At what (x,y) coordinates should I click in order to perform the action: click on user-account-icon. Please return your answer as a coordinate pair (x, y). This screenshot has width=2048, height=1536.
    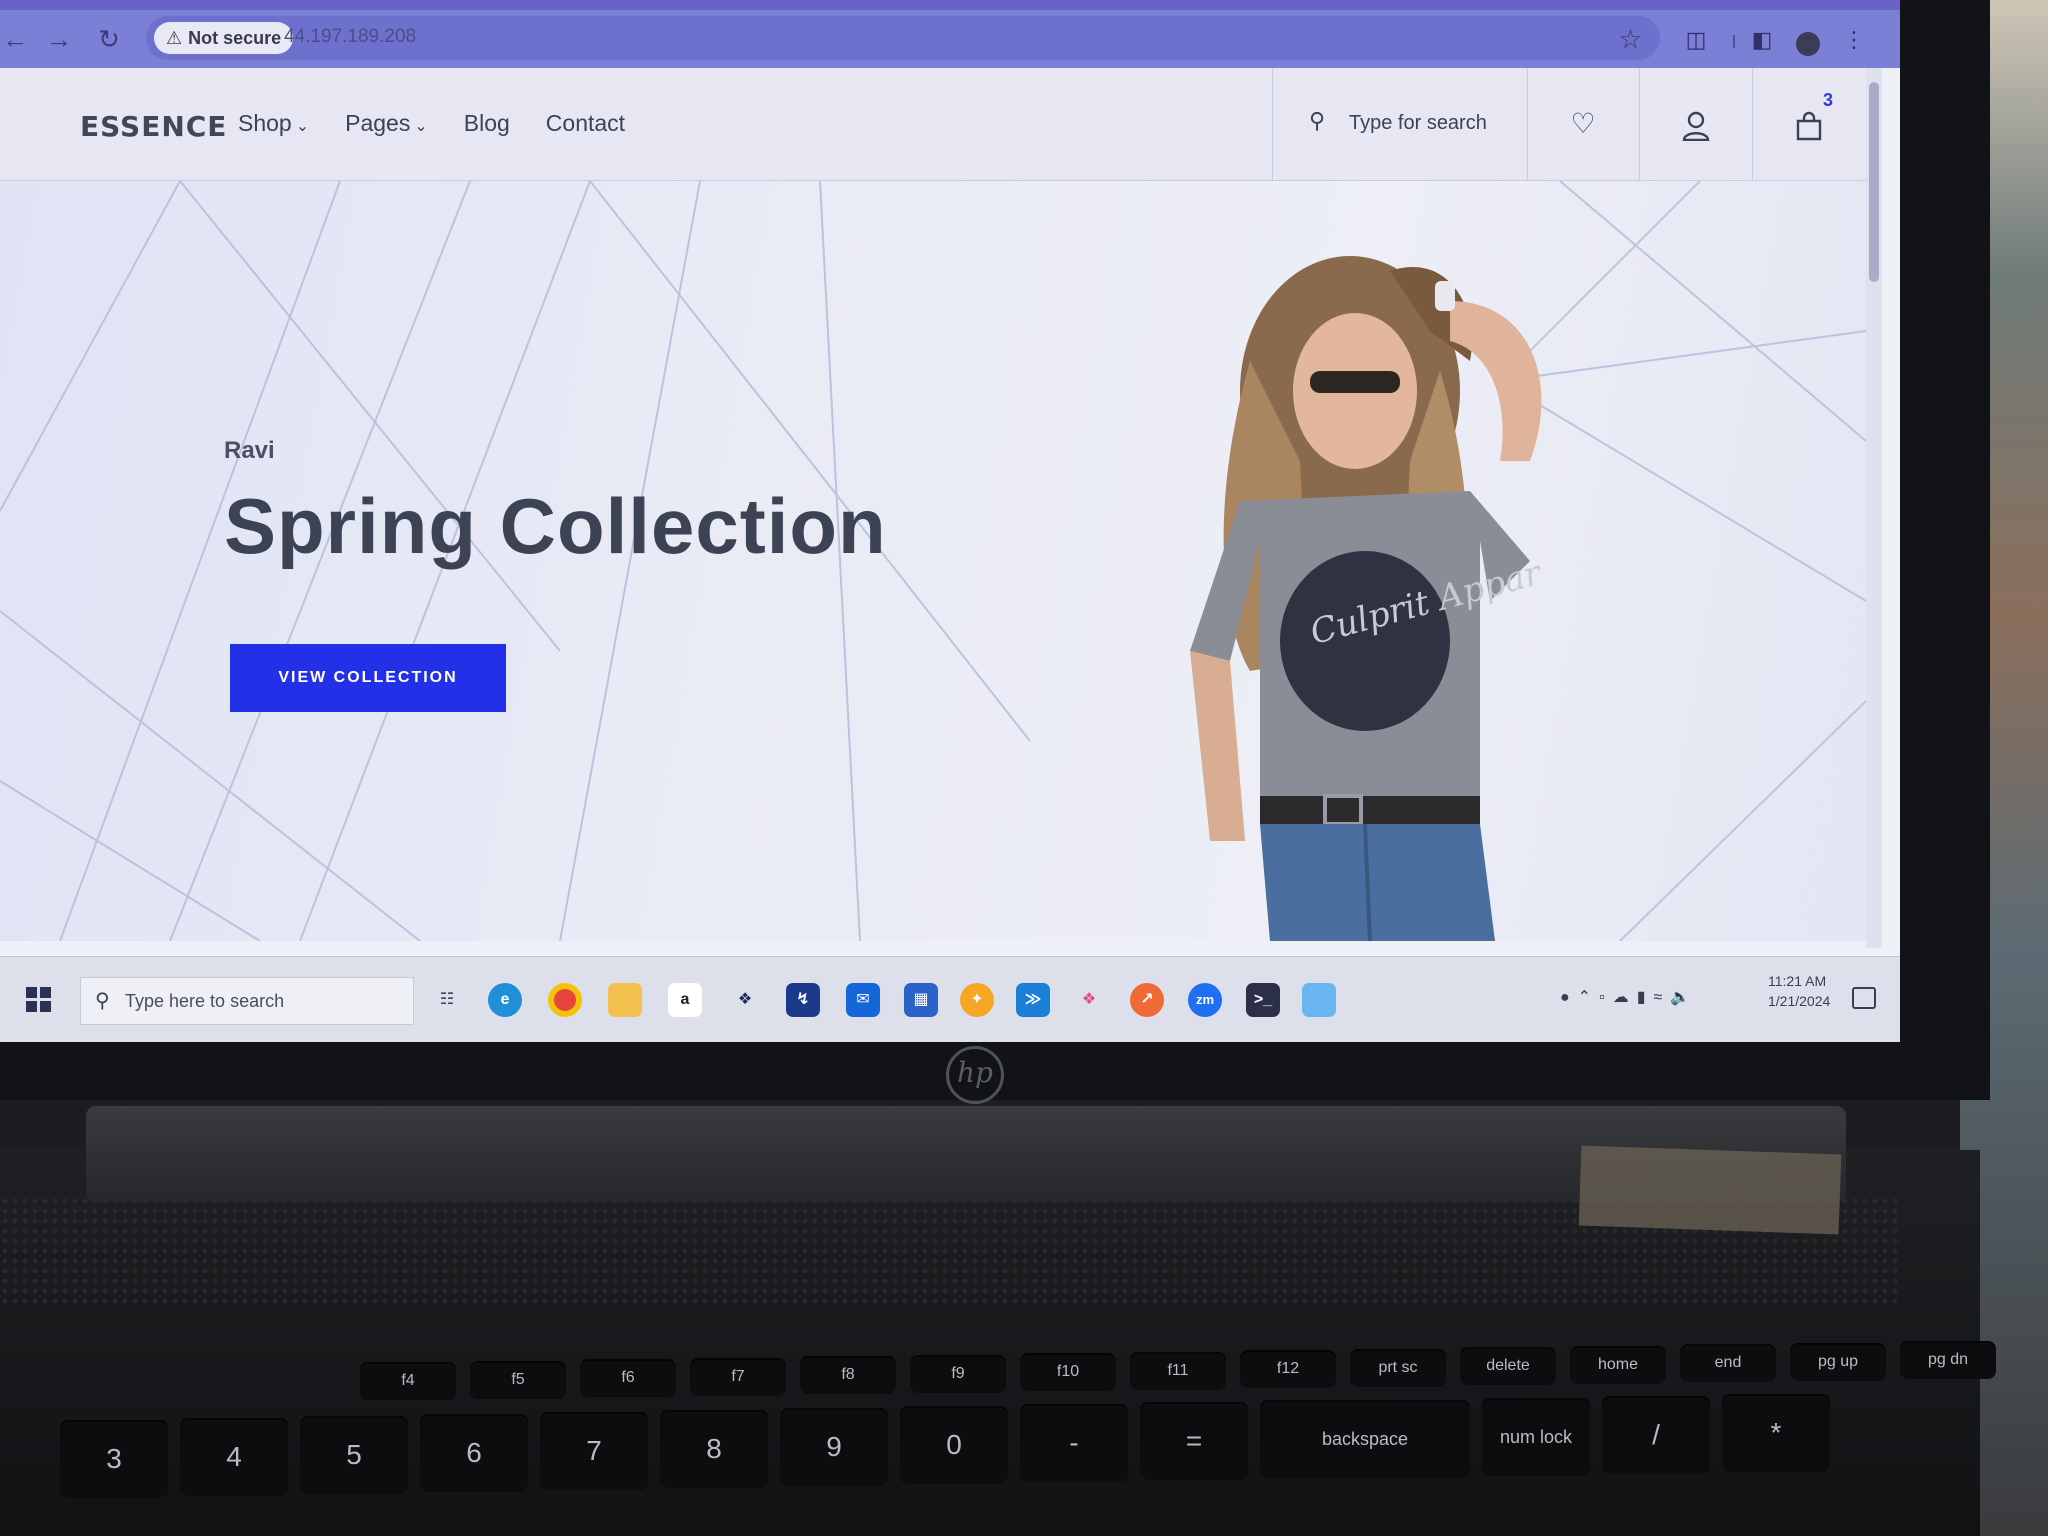
    Looking at the image, I should click on (1696, 124).